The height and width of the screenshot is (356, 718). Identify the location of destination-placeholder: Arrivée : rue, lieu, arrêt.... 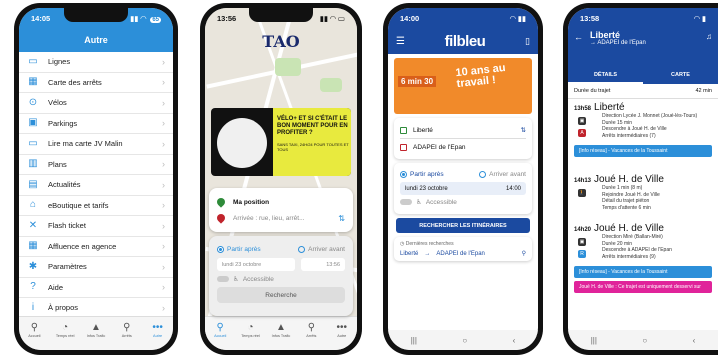
(269, 218).